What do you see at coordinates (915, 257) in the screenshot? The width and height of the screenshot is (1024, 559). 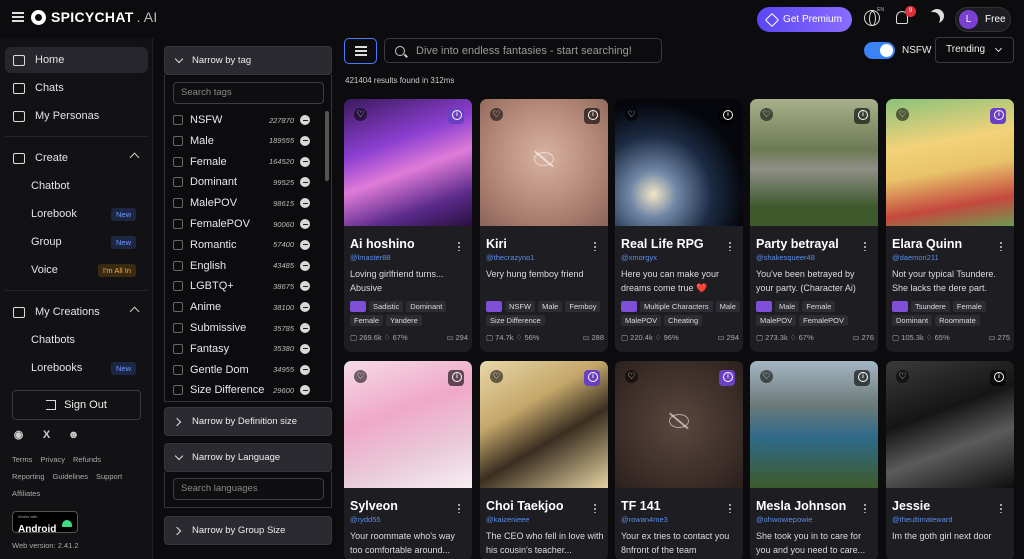 I see `creator-handle: @daemon211` at bounding box center [915, 257].